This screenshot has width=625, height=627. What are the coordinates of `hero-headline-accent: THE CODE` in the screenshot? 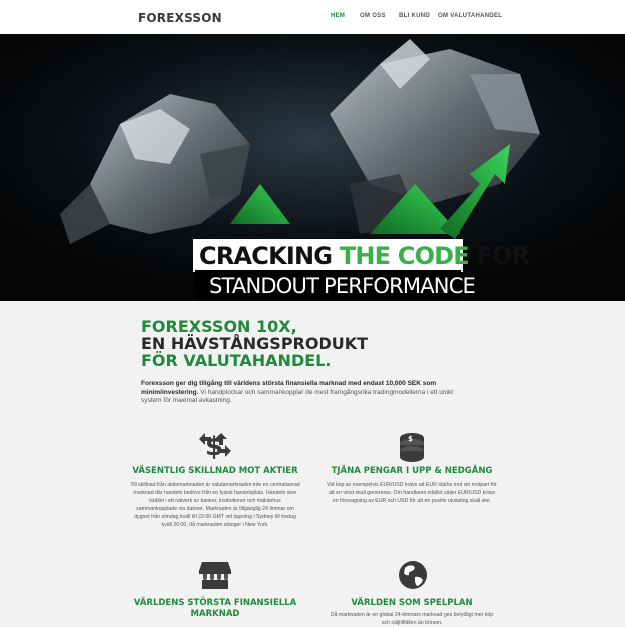 It's located at (404, 256).